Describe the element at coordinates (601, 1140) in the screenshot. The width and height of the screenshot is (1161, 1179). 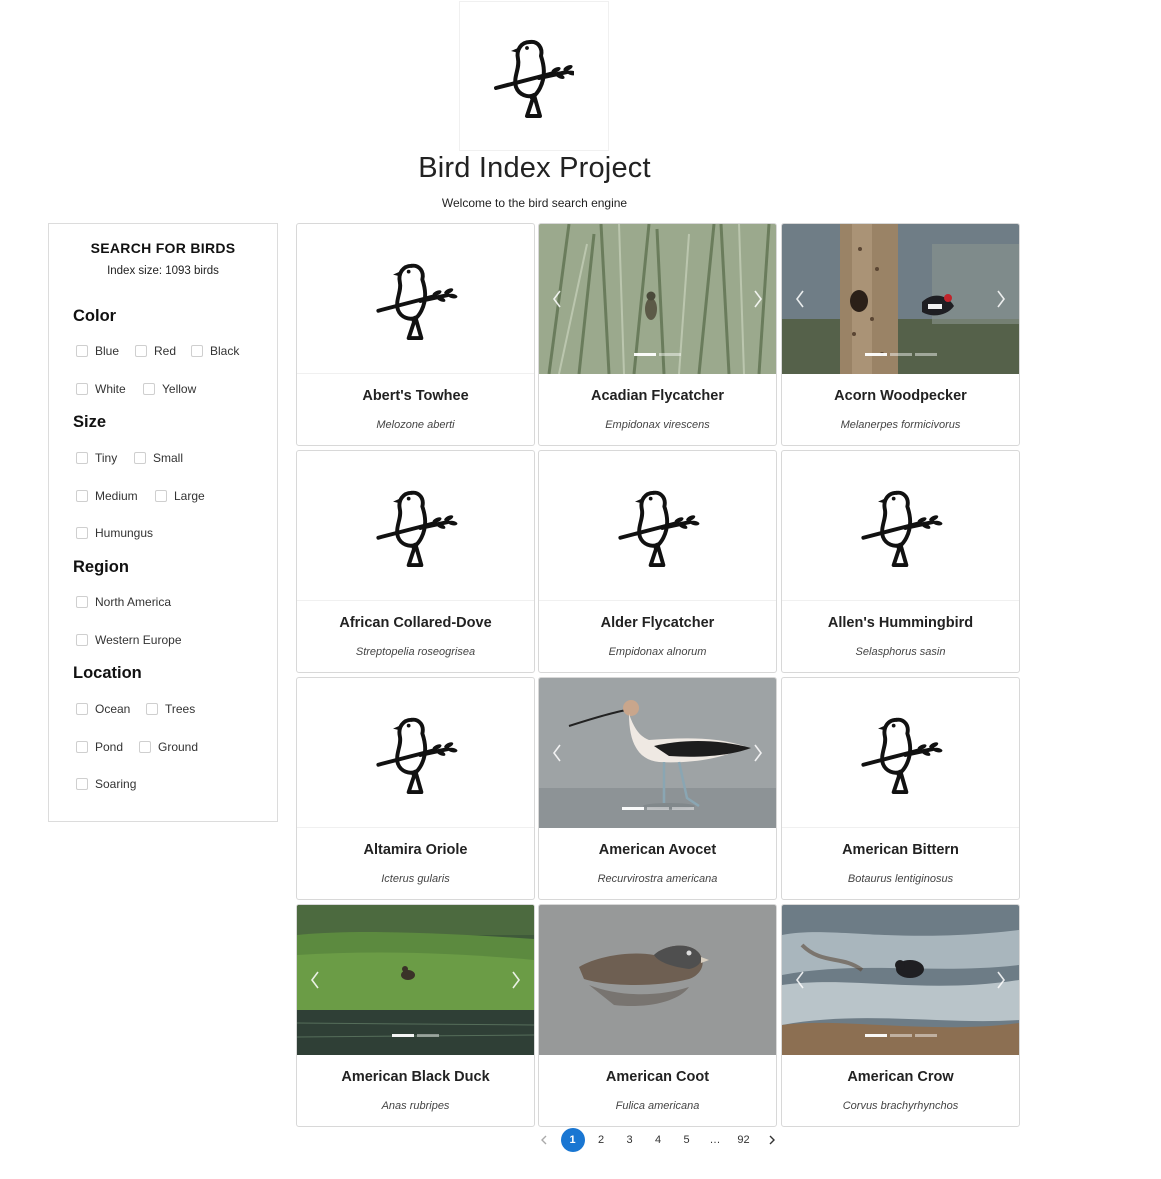
I see `pagination-page: 2` at that location.